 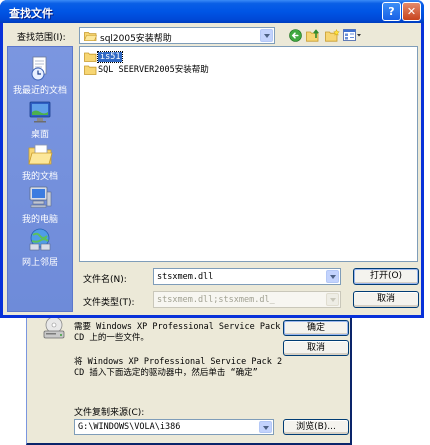 What do you see at coordinates (109, 413) in the screenshot?
I see `copy-source-label: 文件复制来源(C):` at bounding box center [109, 413].